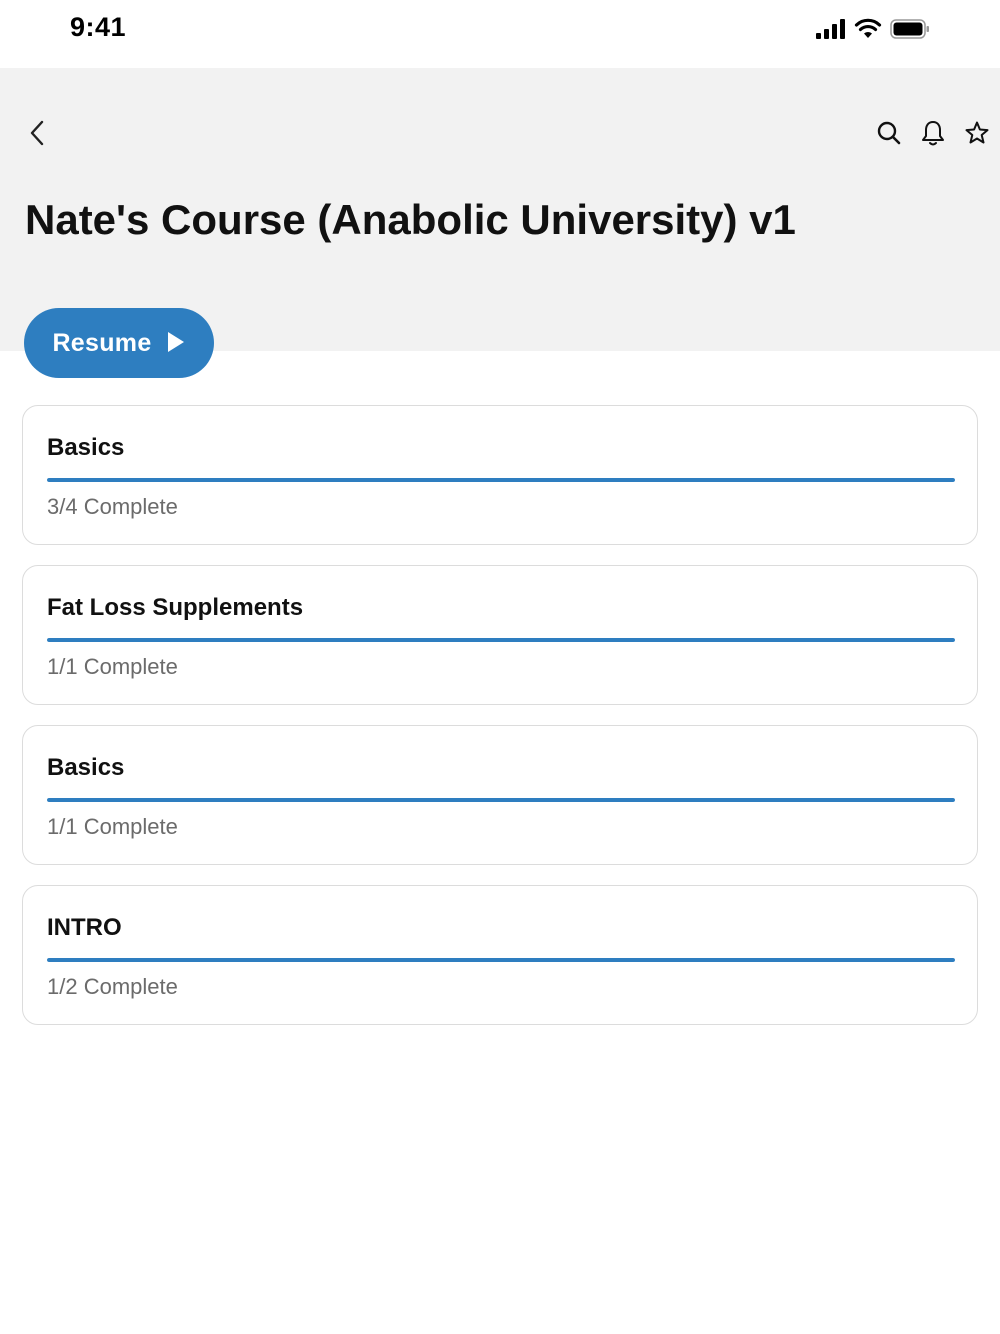  I want to click on search-icon, so click(889, 135).